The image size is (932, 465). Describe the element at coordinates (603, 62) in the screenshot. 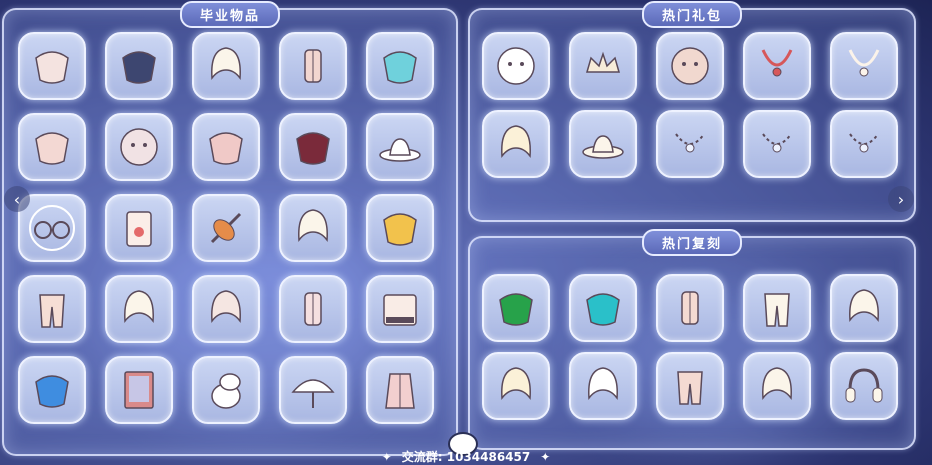

I see `crown-icon` at that location.